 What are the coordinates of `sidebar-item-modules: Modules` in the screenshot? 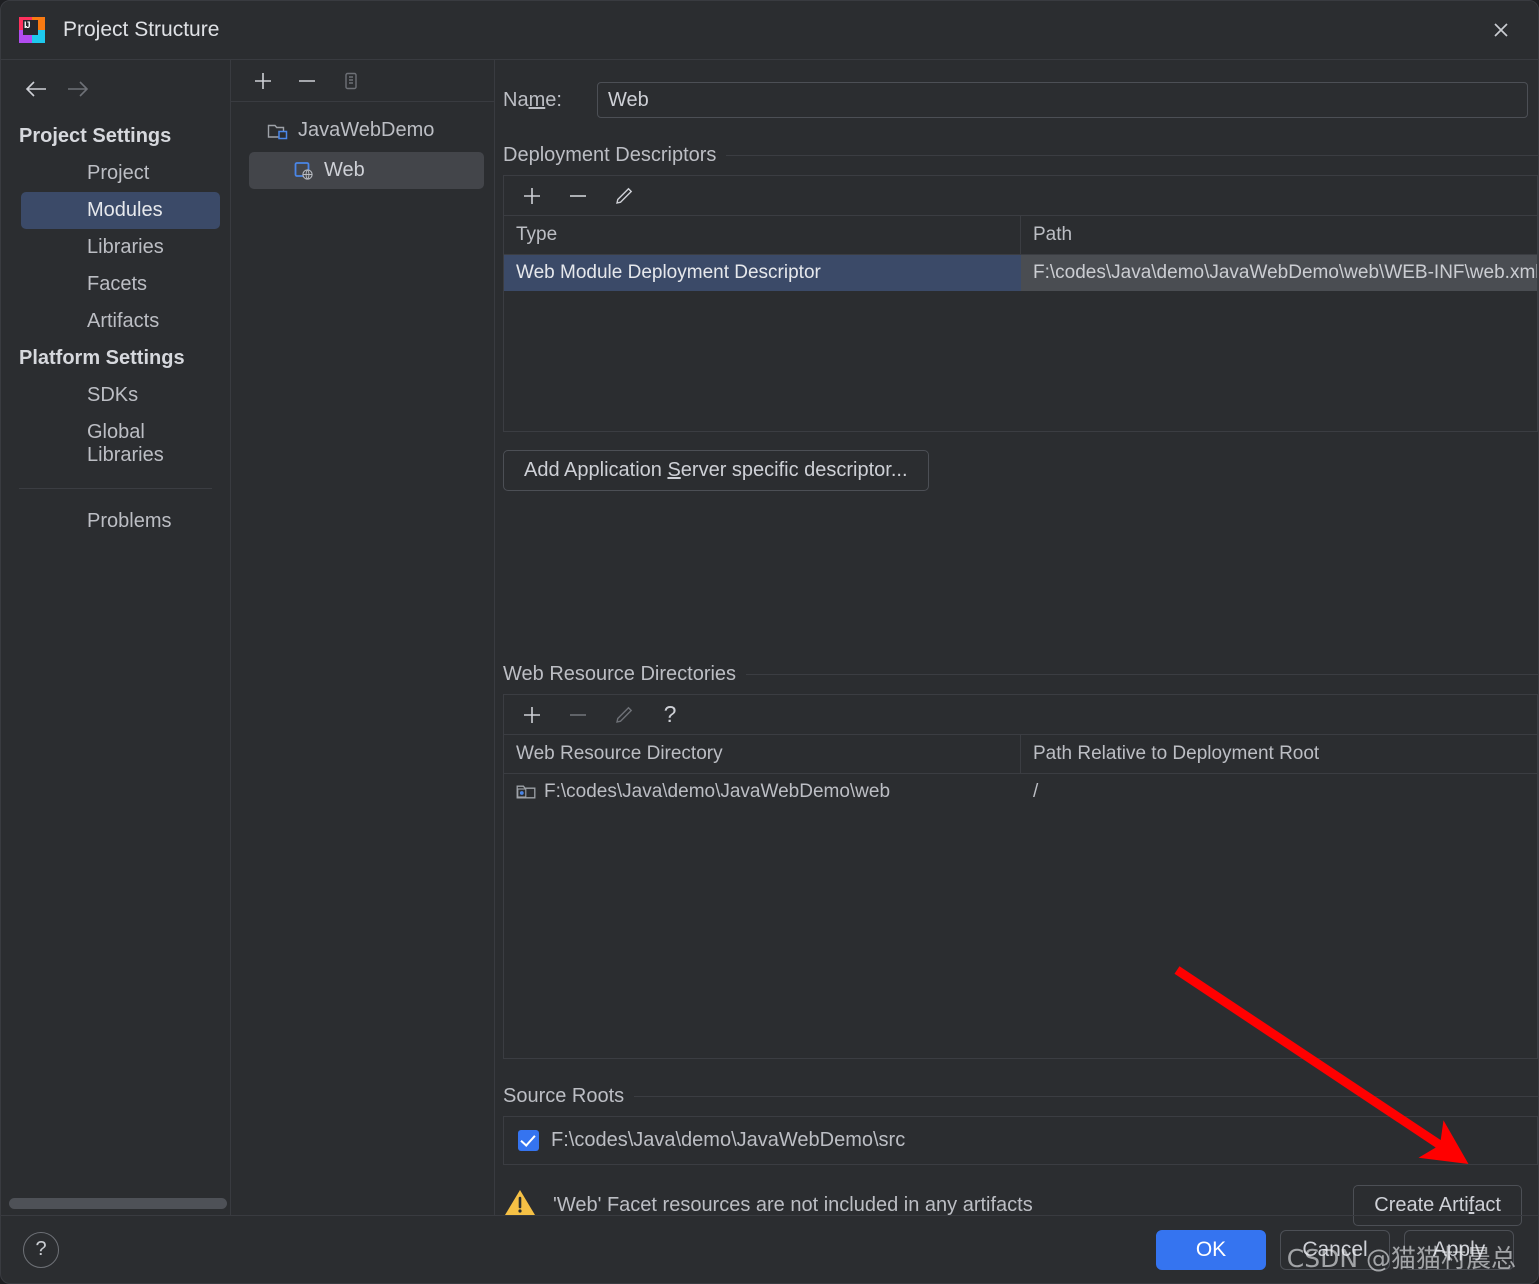 It's located at (120, 210).